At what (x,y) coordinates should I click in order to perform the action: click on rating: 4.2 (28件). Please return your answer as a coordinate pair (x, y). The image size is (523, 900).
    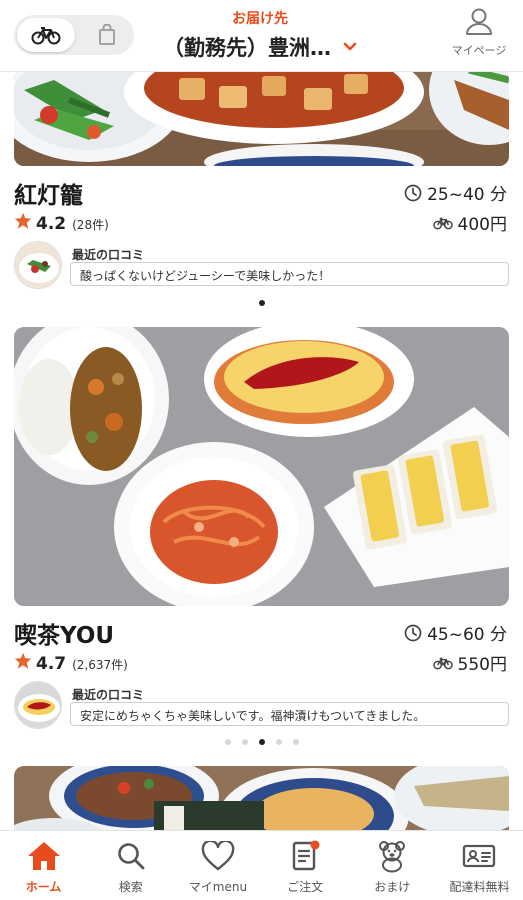
    Looking at the image, I should click on (61, 223).